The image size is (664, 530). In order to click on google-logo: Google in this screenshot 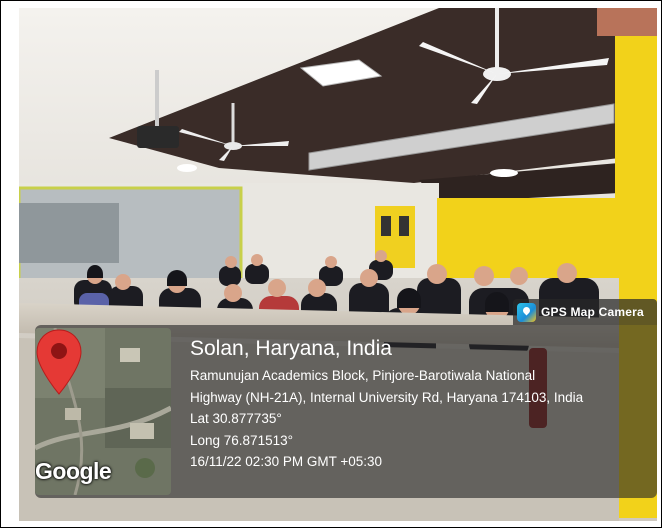, I will do `click(73, 471)`.